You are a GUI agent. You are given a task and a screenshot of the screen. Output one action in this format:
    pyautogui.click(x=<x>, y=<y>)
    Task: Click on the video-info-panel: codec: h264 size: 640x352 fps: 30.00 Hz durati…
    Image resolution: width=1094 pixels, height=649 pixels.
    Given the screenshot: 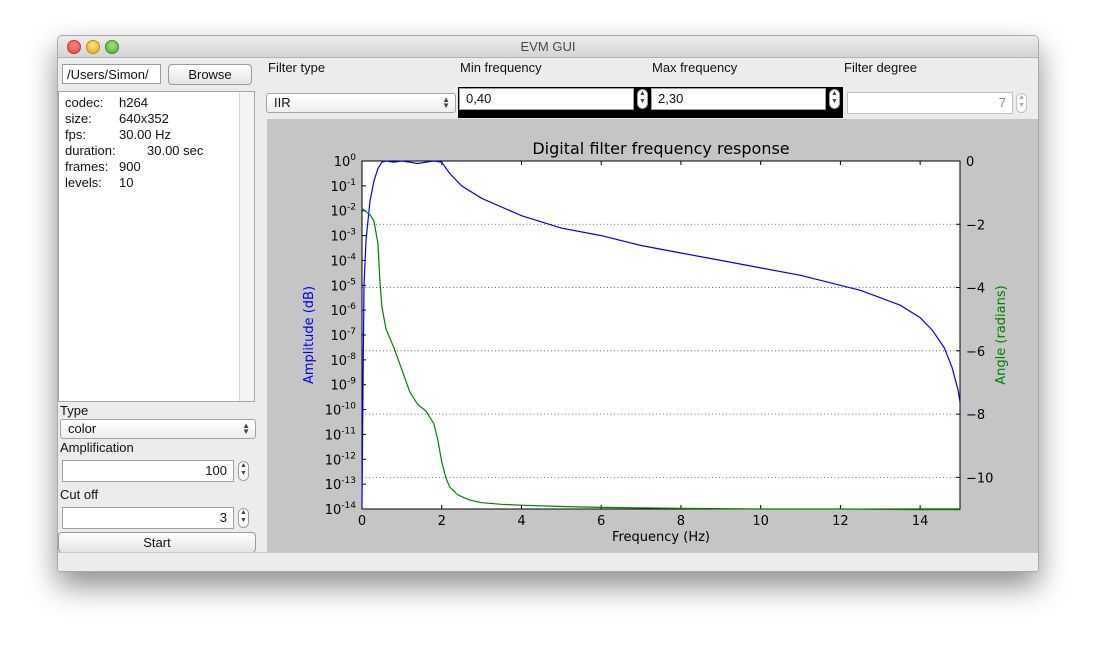 What is the action you would take?
    pyautogui.click(x=156, y=246)
    